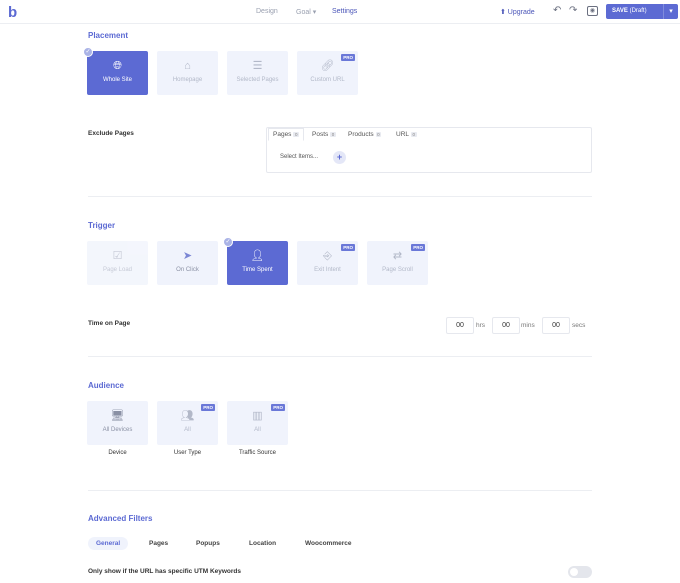 This screenshot has height=583, width=680. Describe the element at coordinates (117, 80) in the screenshot. I see `card-label: Whole Site` at that location.